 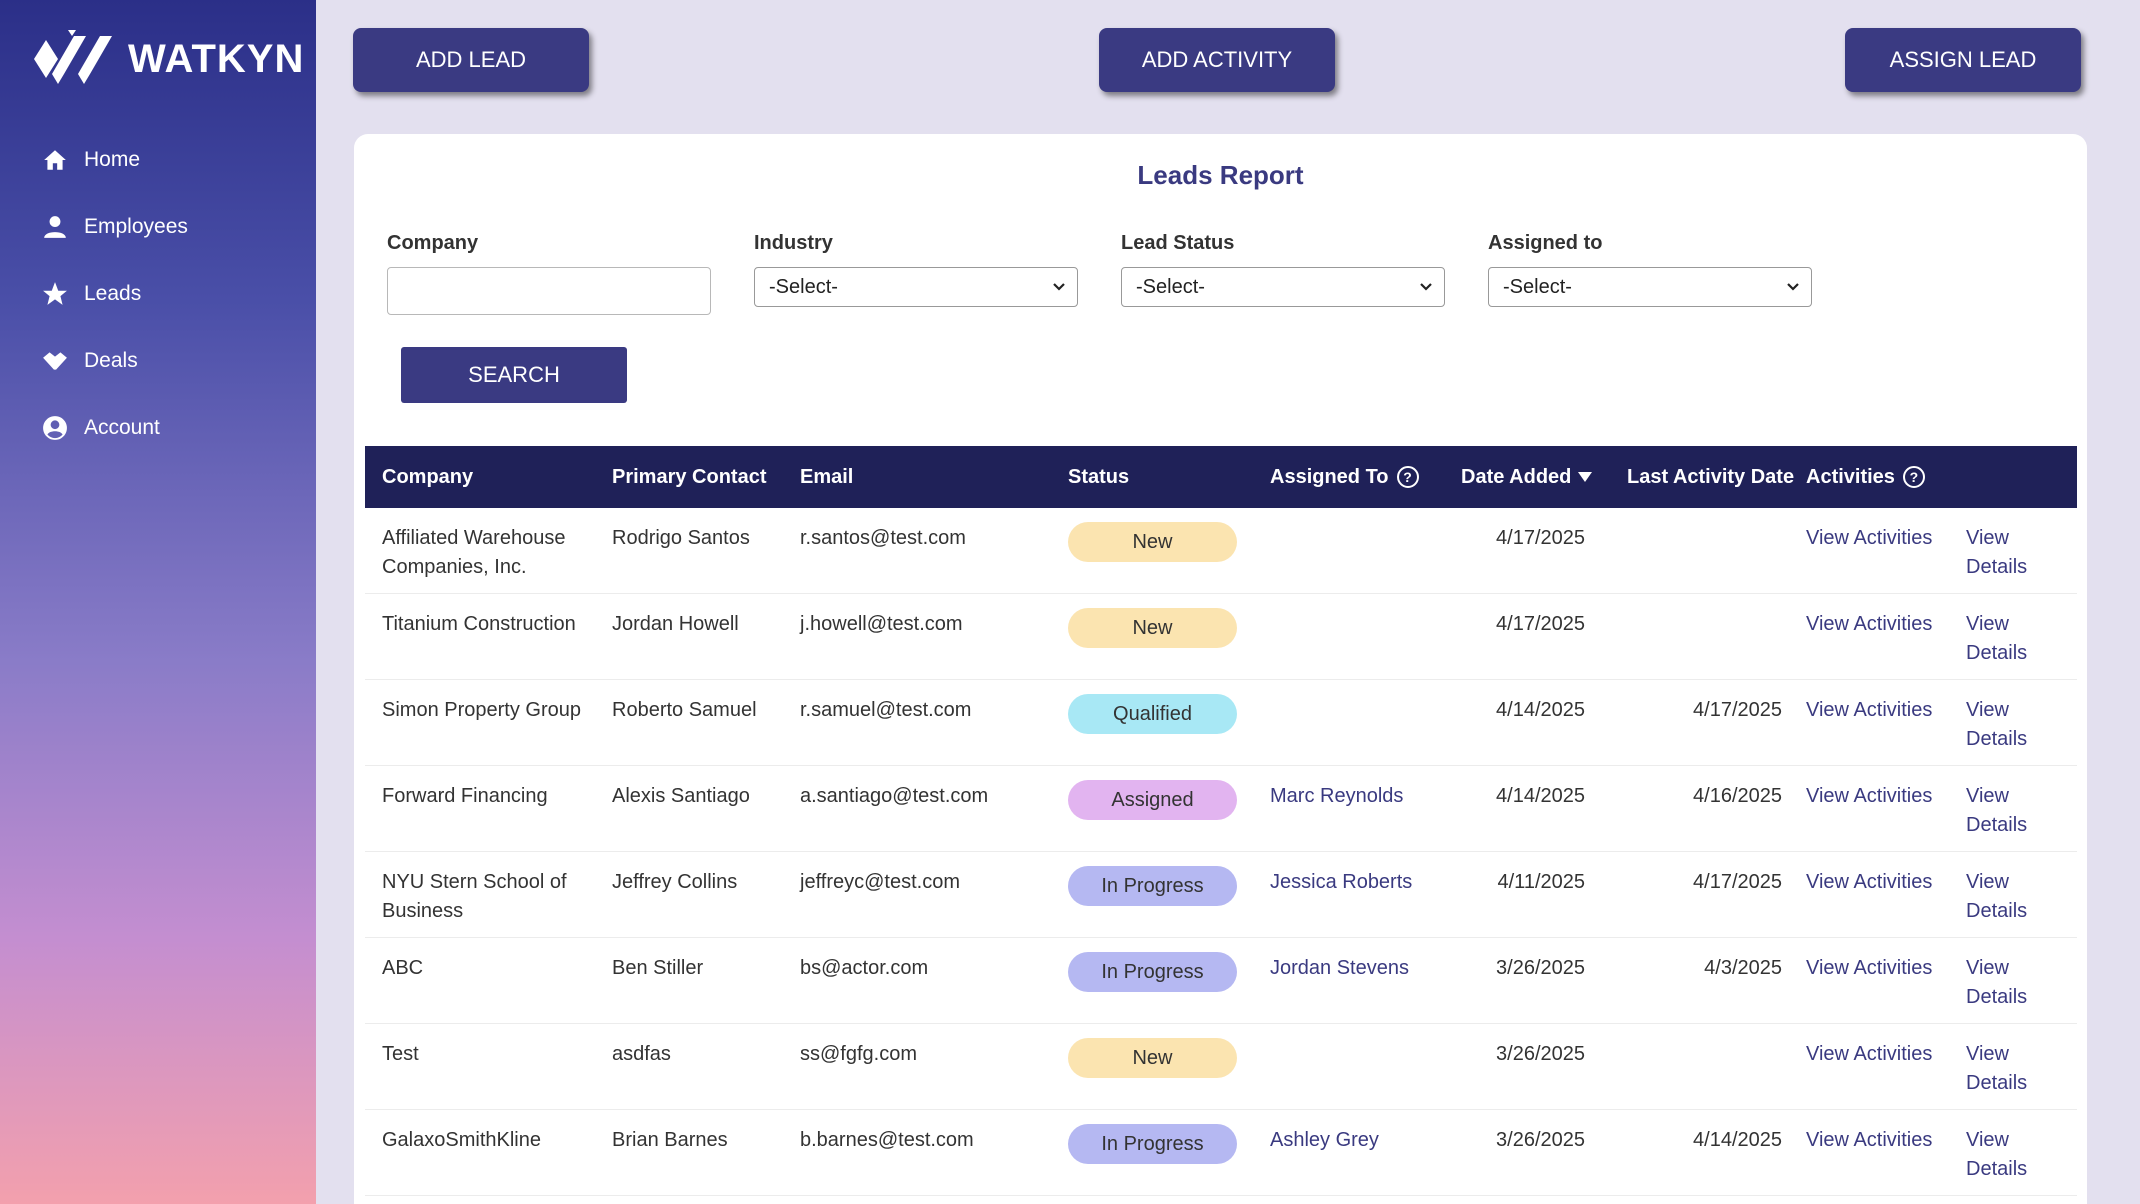 I want to click on column-header-activities: Activities ?, so click(x=1865, y=477).